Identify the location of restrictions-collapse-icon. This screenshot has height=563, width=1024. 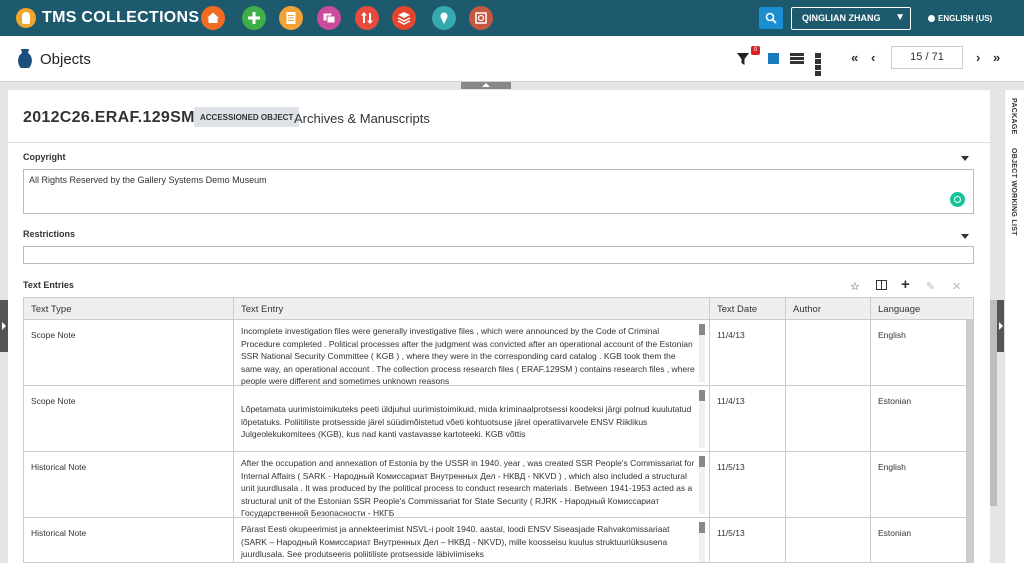
(965, 236).